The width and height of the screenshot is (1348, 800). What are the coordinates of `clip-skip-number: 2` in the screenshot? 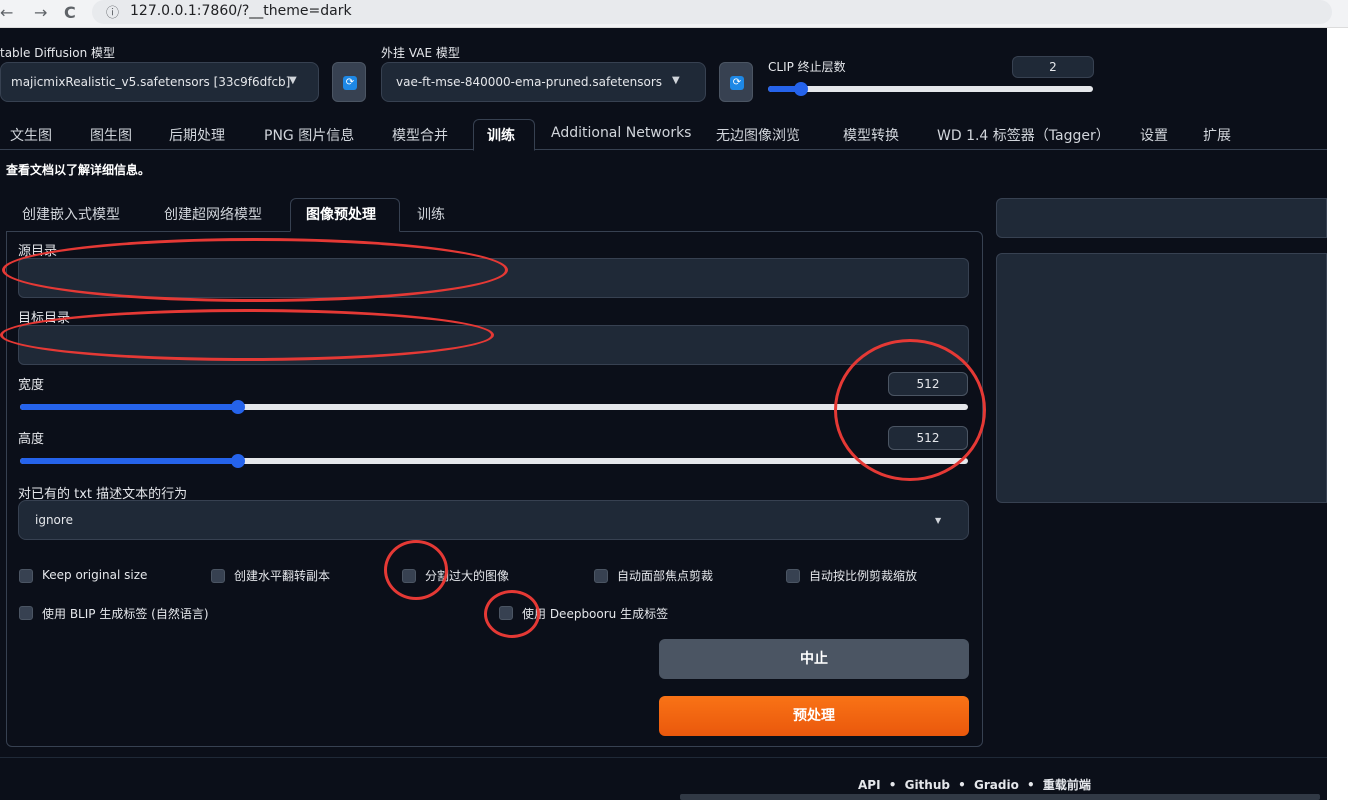 It's located at (1053, 67).